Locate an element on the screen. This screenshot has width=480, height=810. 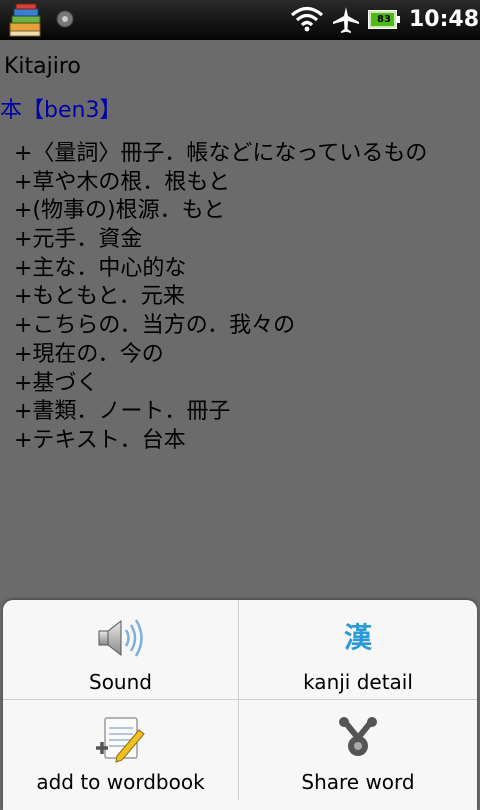
airplane-icon is located at coordinates (346, 20).